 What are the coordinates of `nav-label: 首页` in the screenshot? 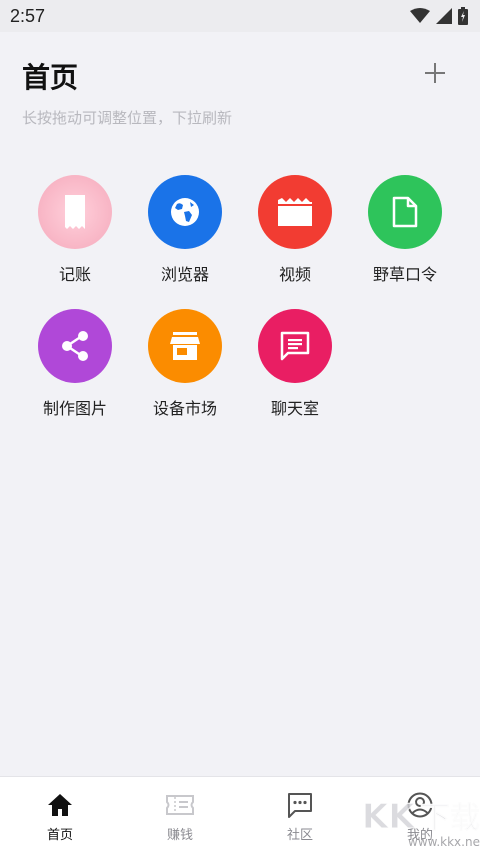 It's located at (59, 835).